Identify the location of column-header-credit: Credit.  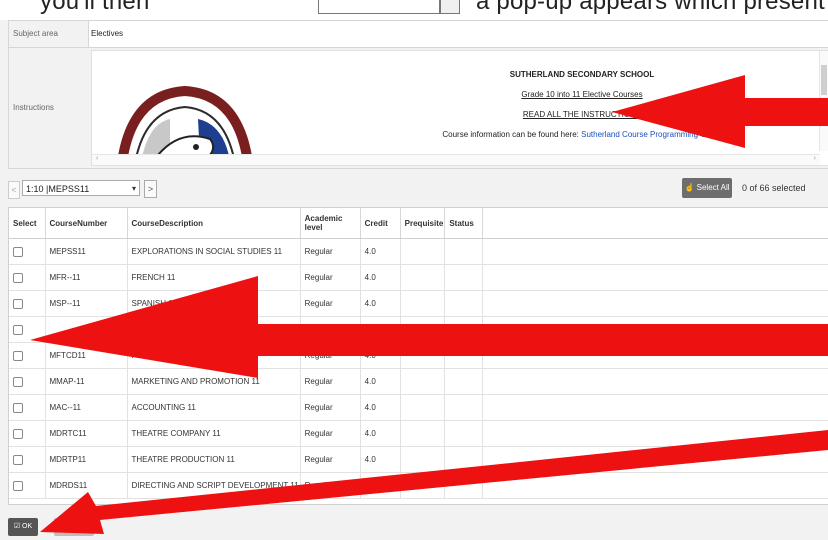
(380, 223).